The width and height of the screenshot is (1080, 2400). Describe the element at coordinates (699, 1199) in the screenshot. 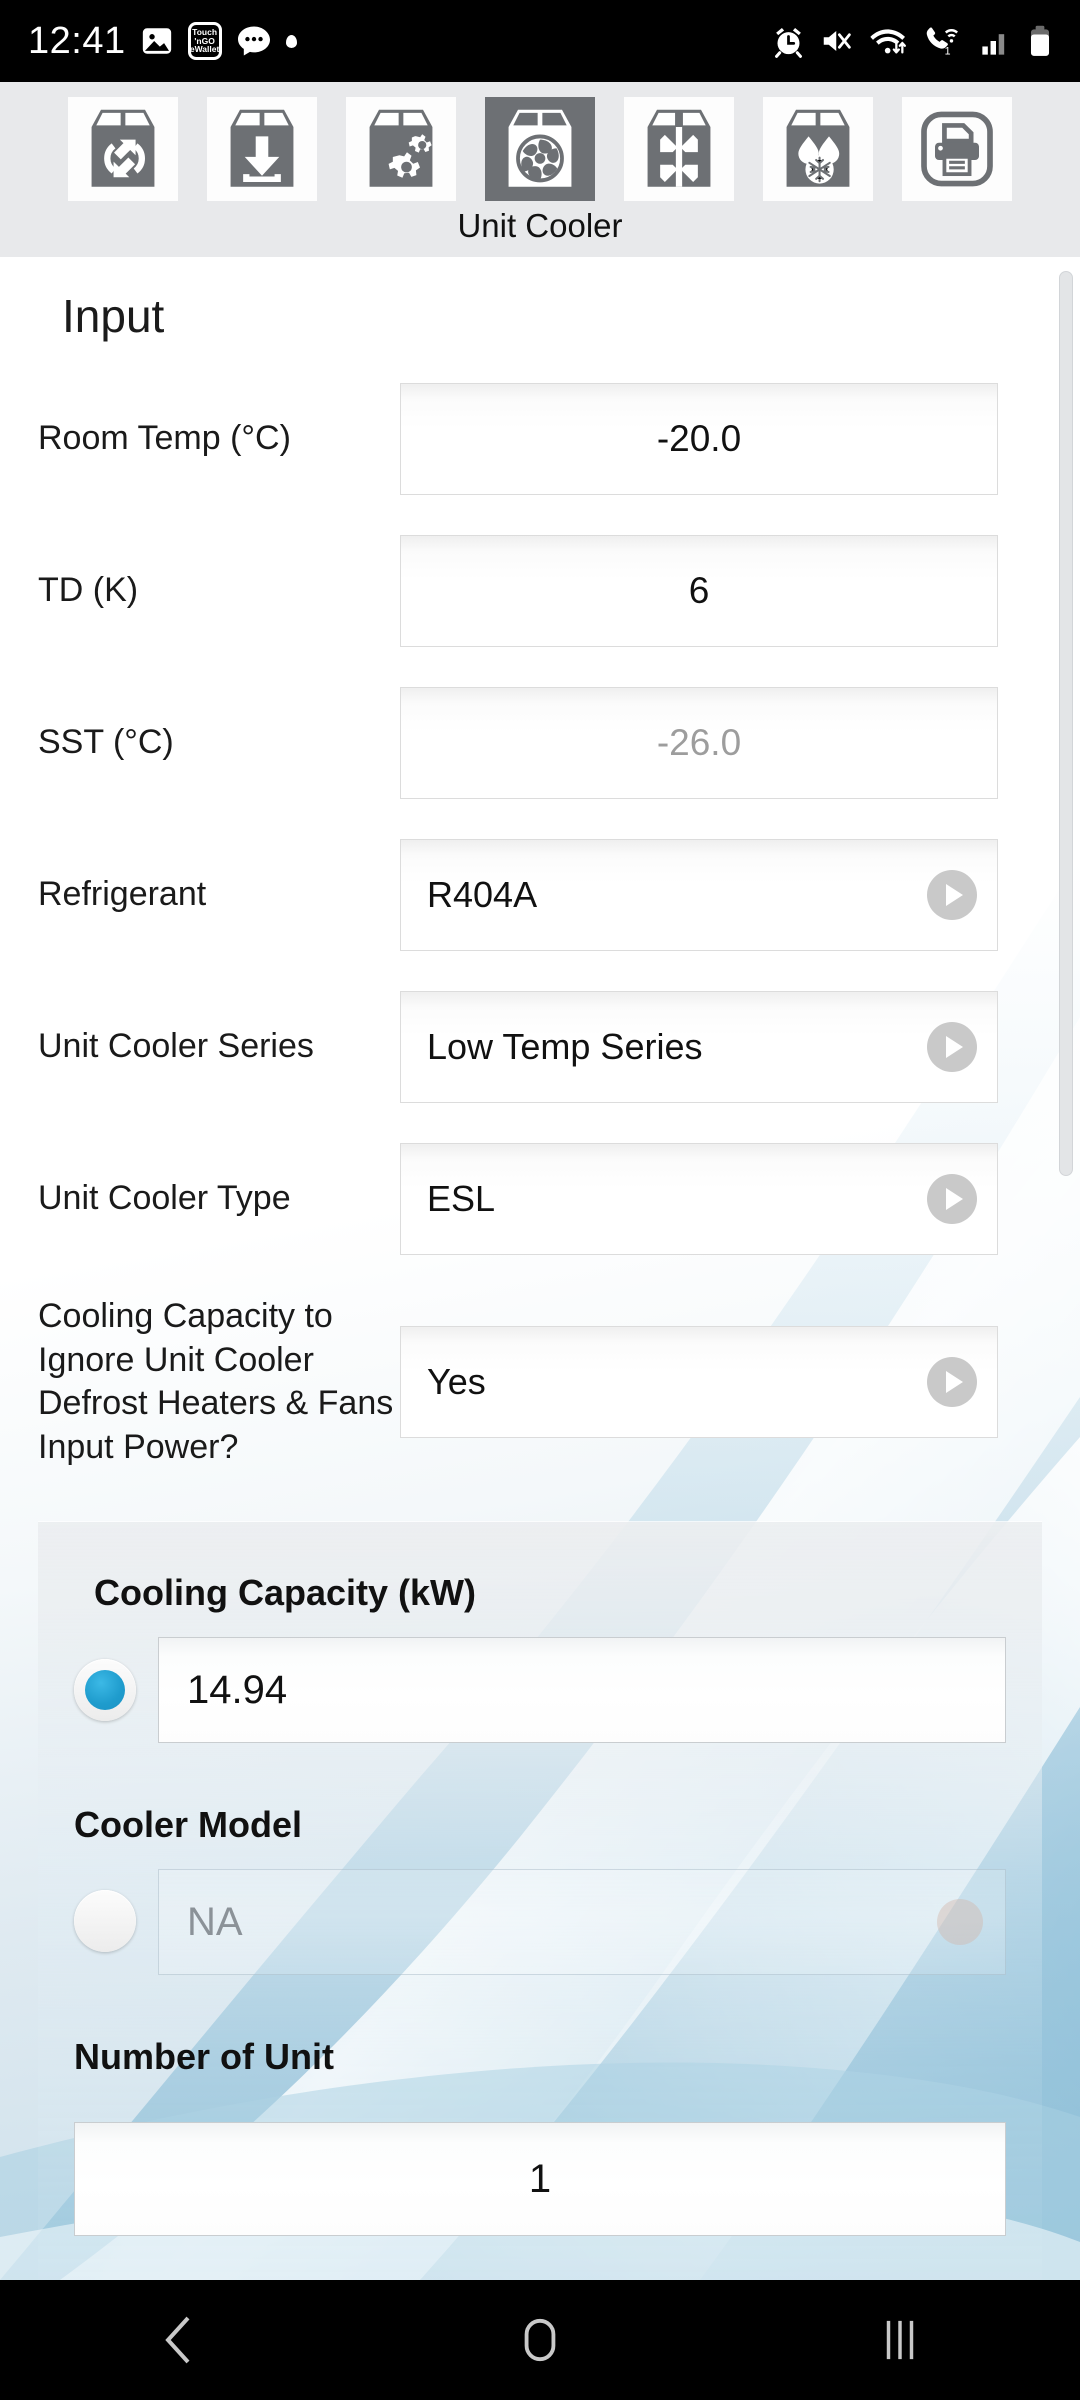

I see `dropdown-unit-cooler-type: ESL` at that location.